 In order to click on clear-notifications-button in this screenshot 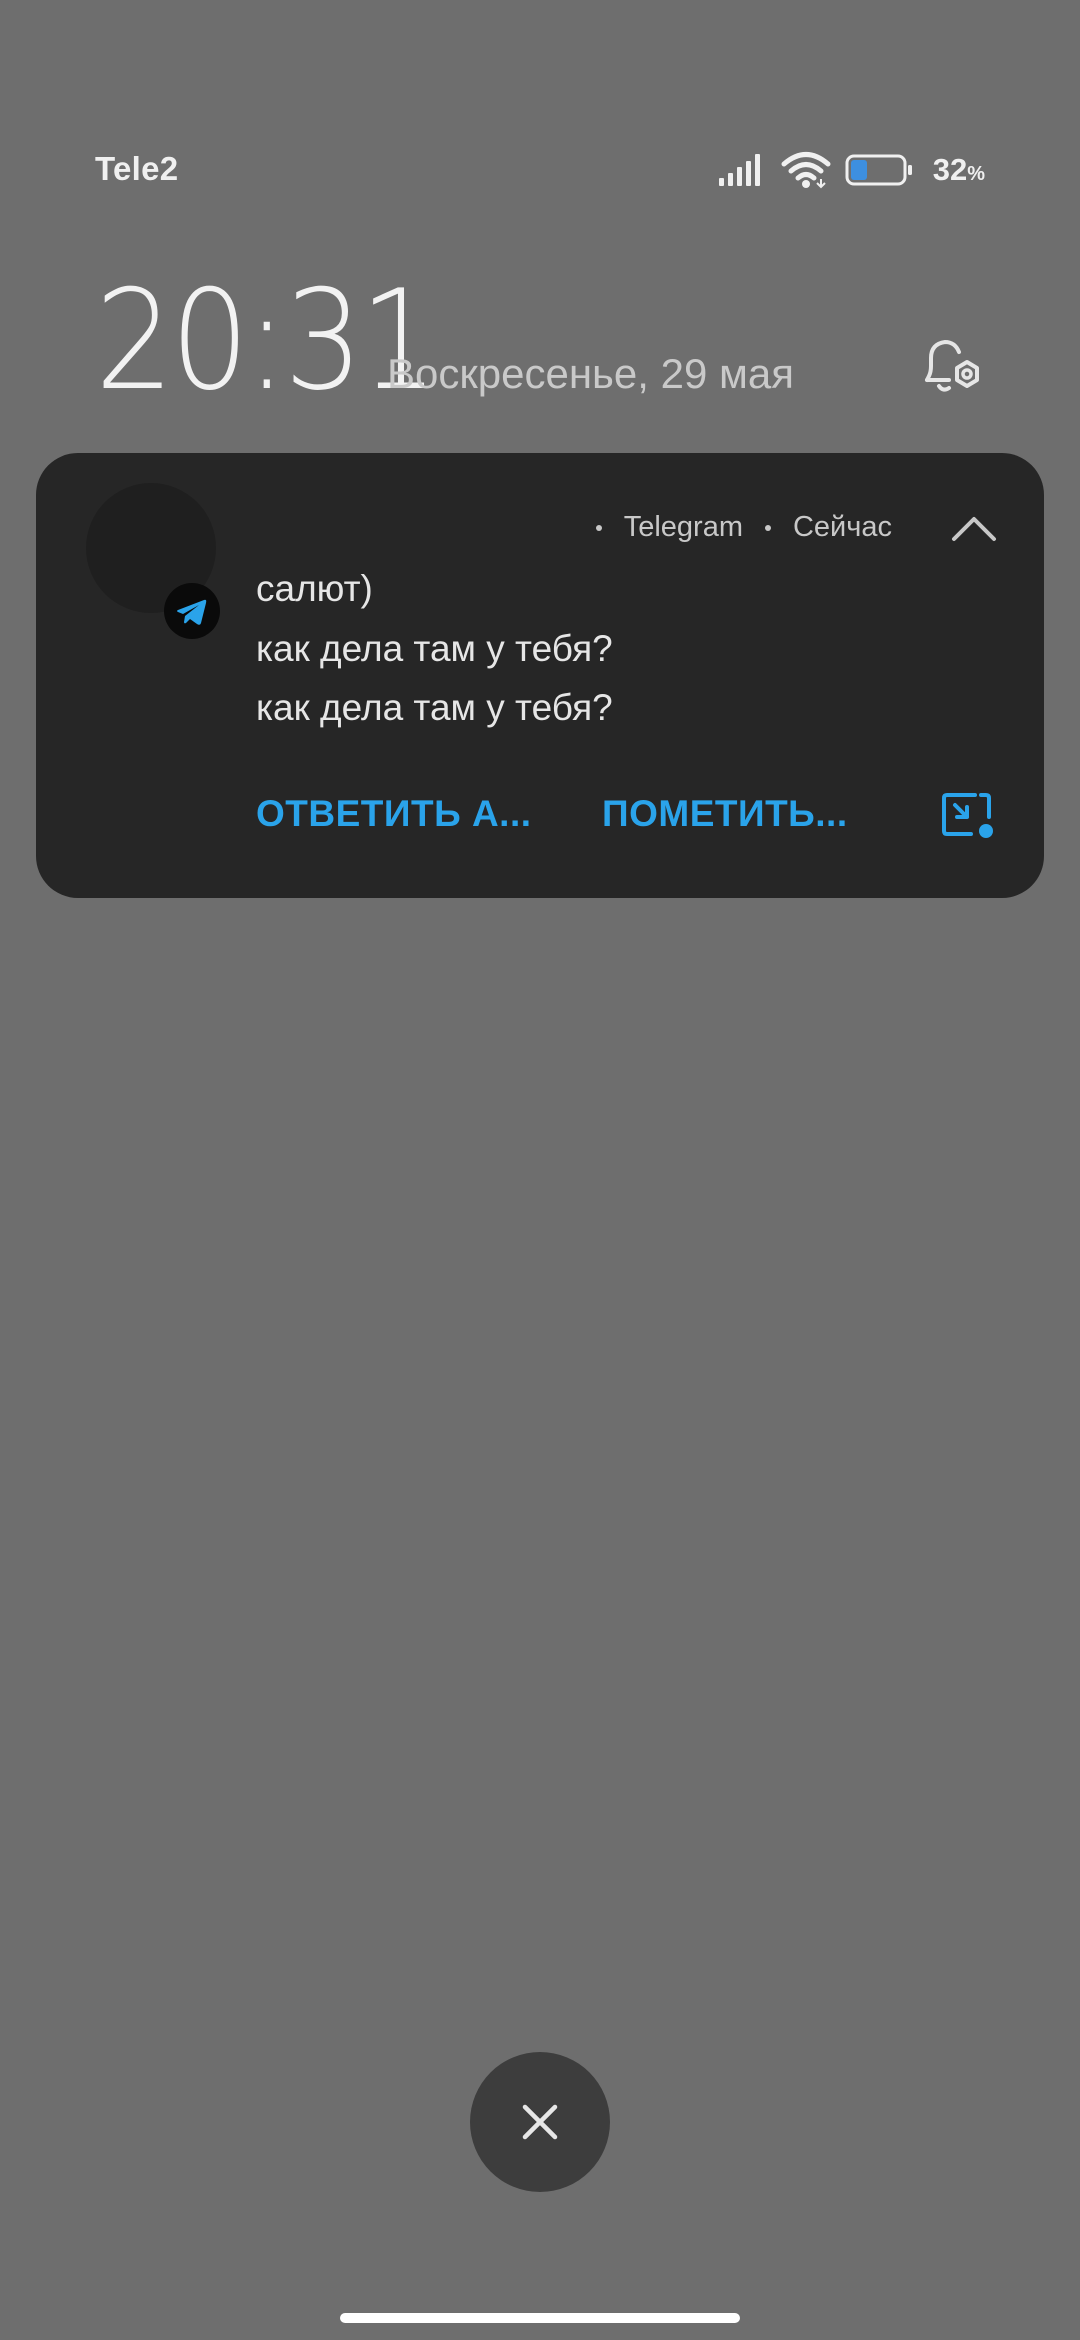, I will do `click(540, 2122)`.